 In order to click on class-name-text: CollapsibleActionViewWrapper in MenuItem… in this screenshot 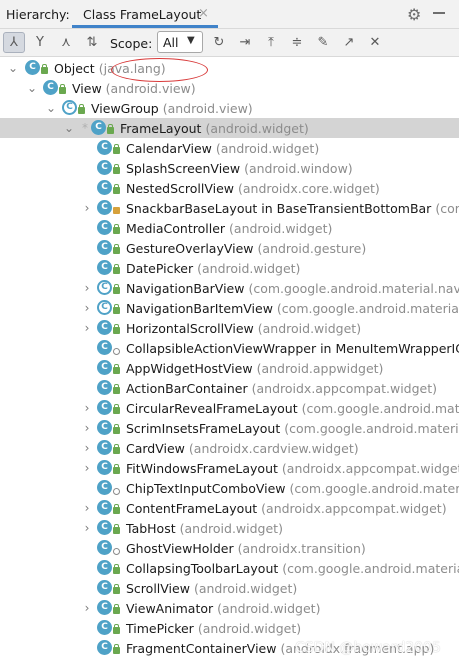, I will do `click(292, 348)`.